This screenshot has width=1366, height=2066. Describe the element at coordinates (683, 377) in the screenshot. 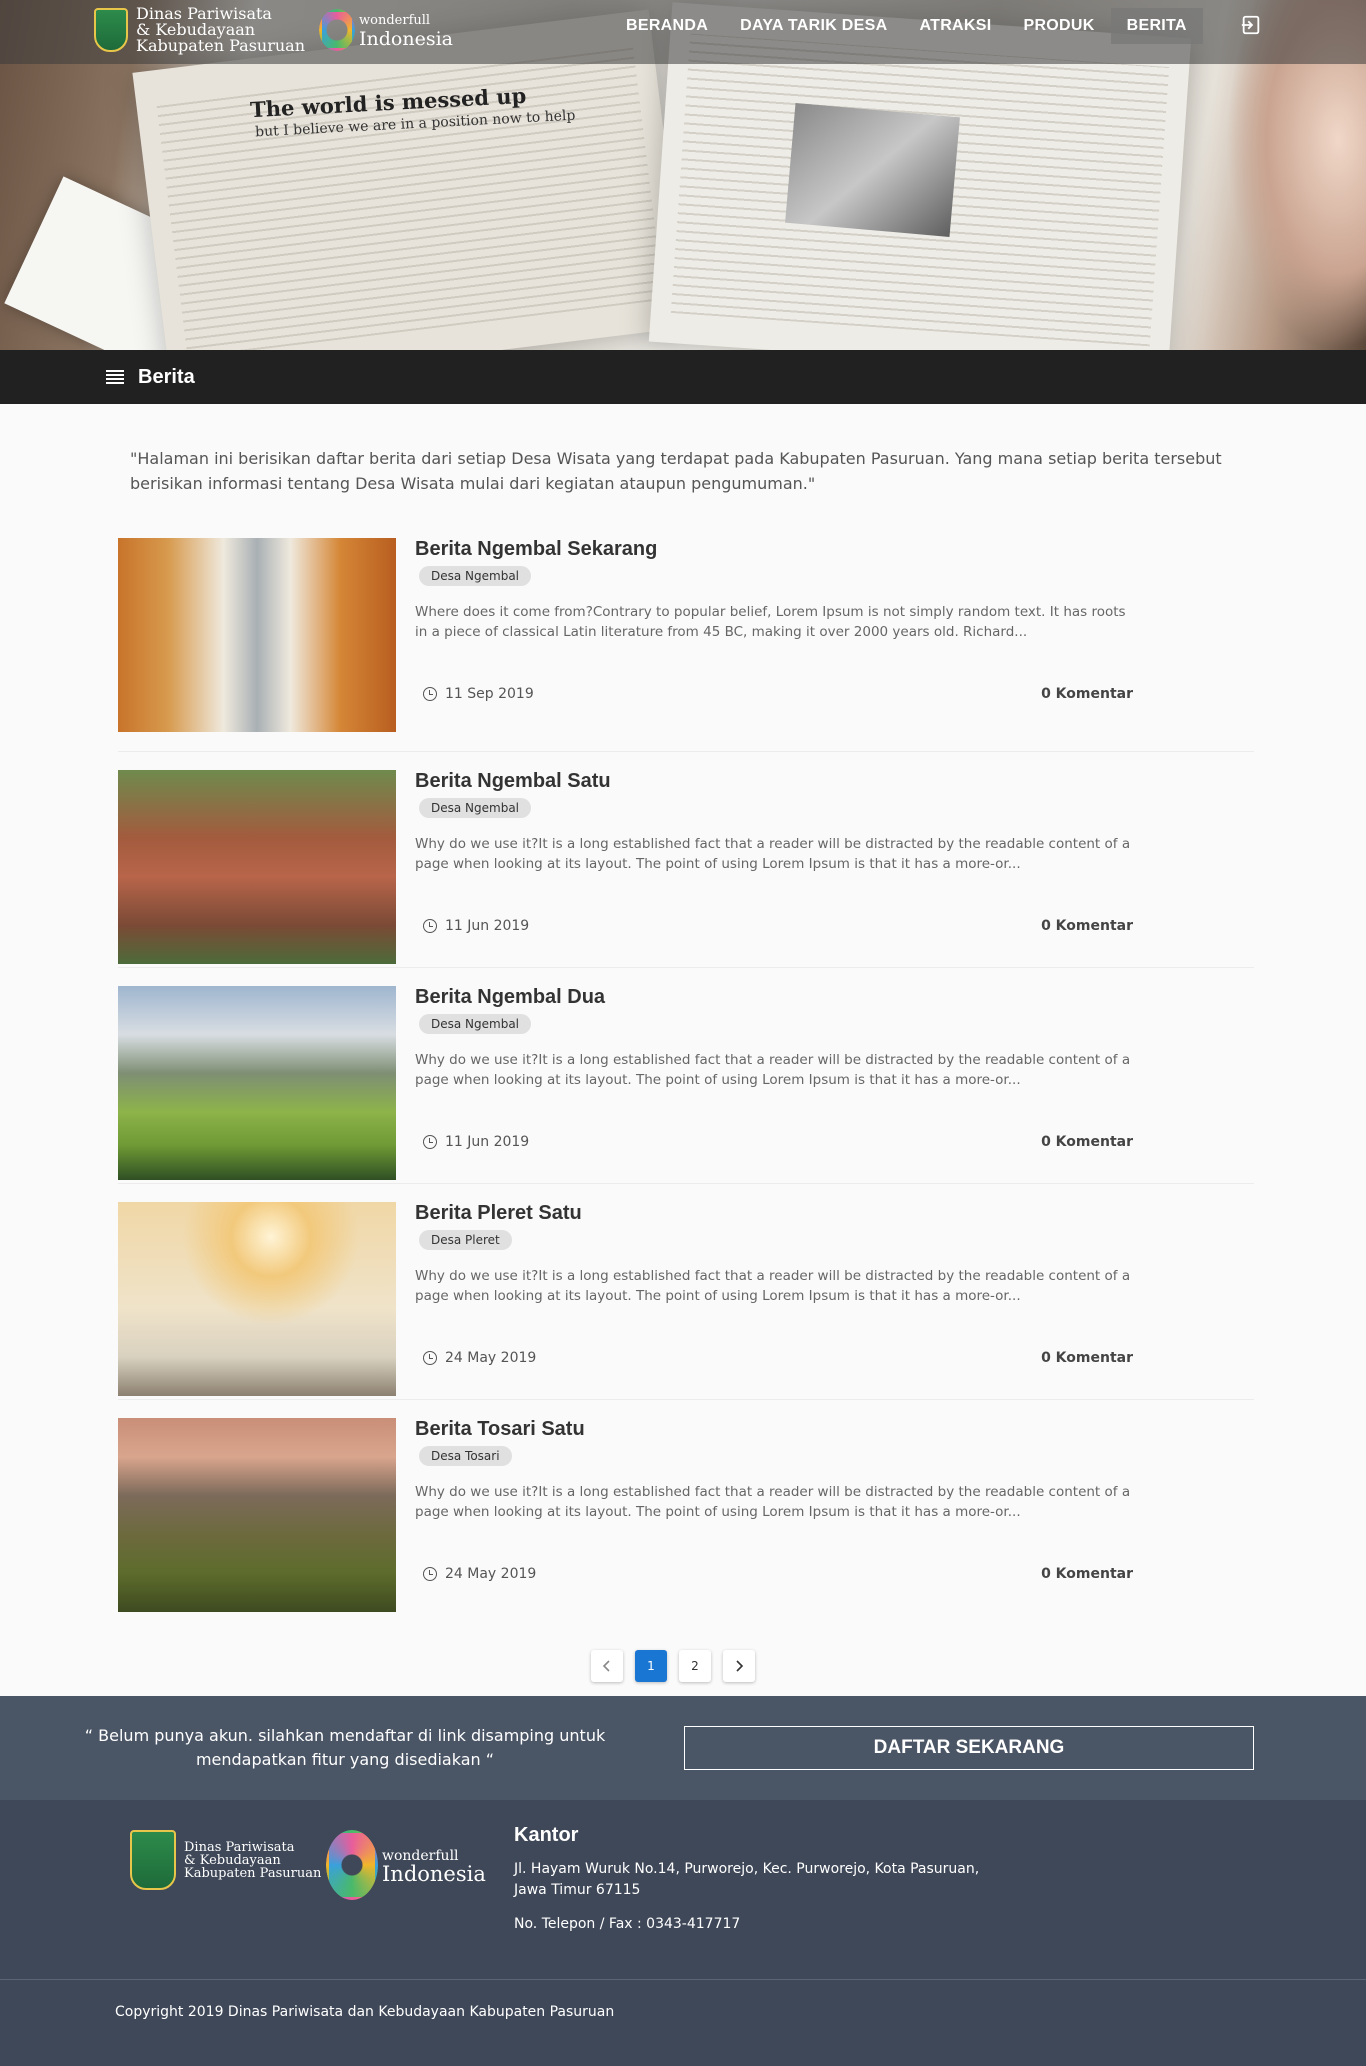

I see `section-header: Berita` at that location.